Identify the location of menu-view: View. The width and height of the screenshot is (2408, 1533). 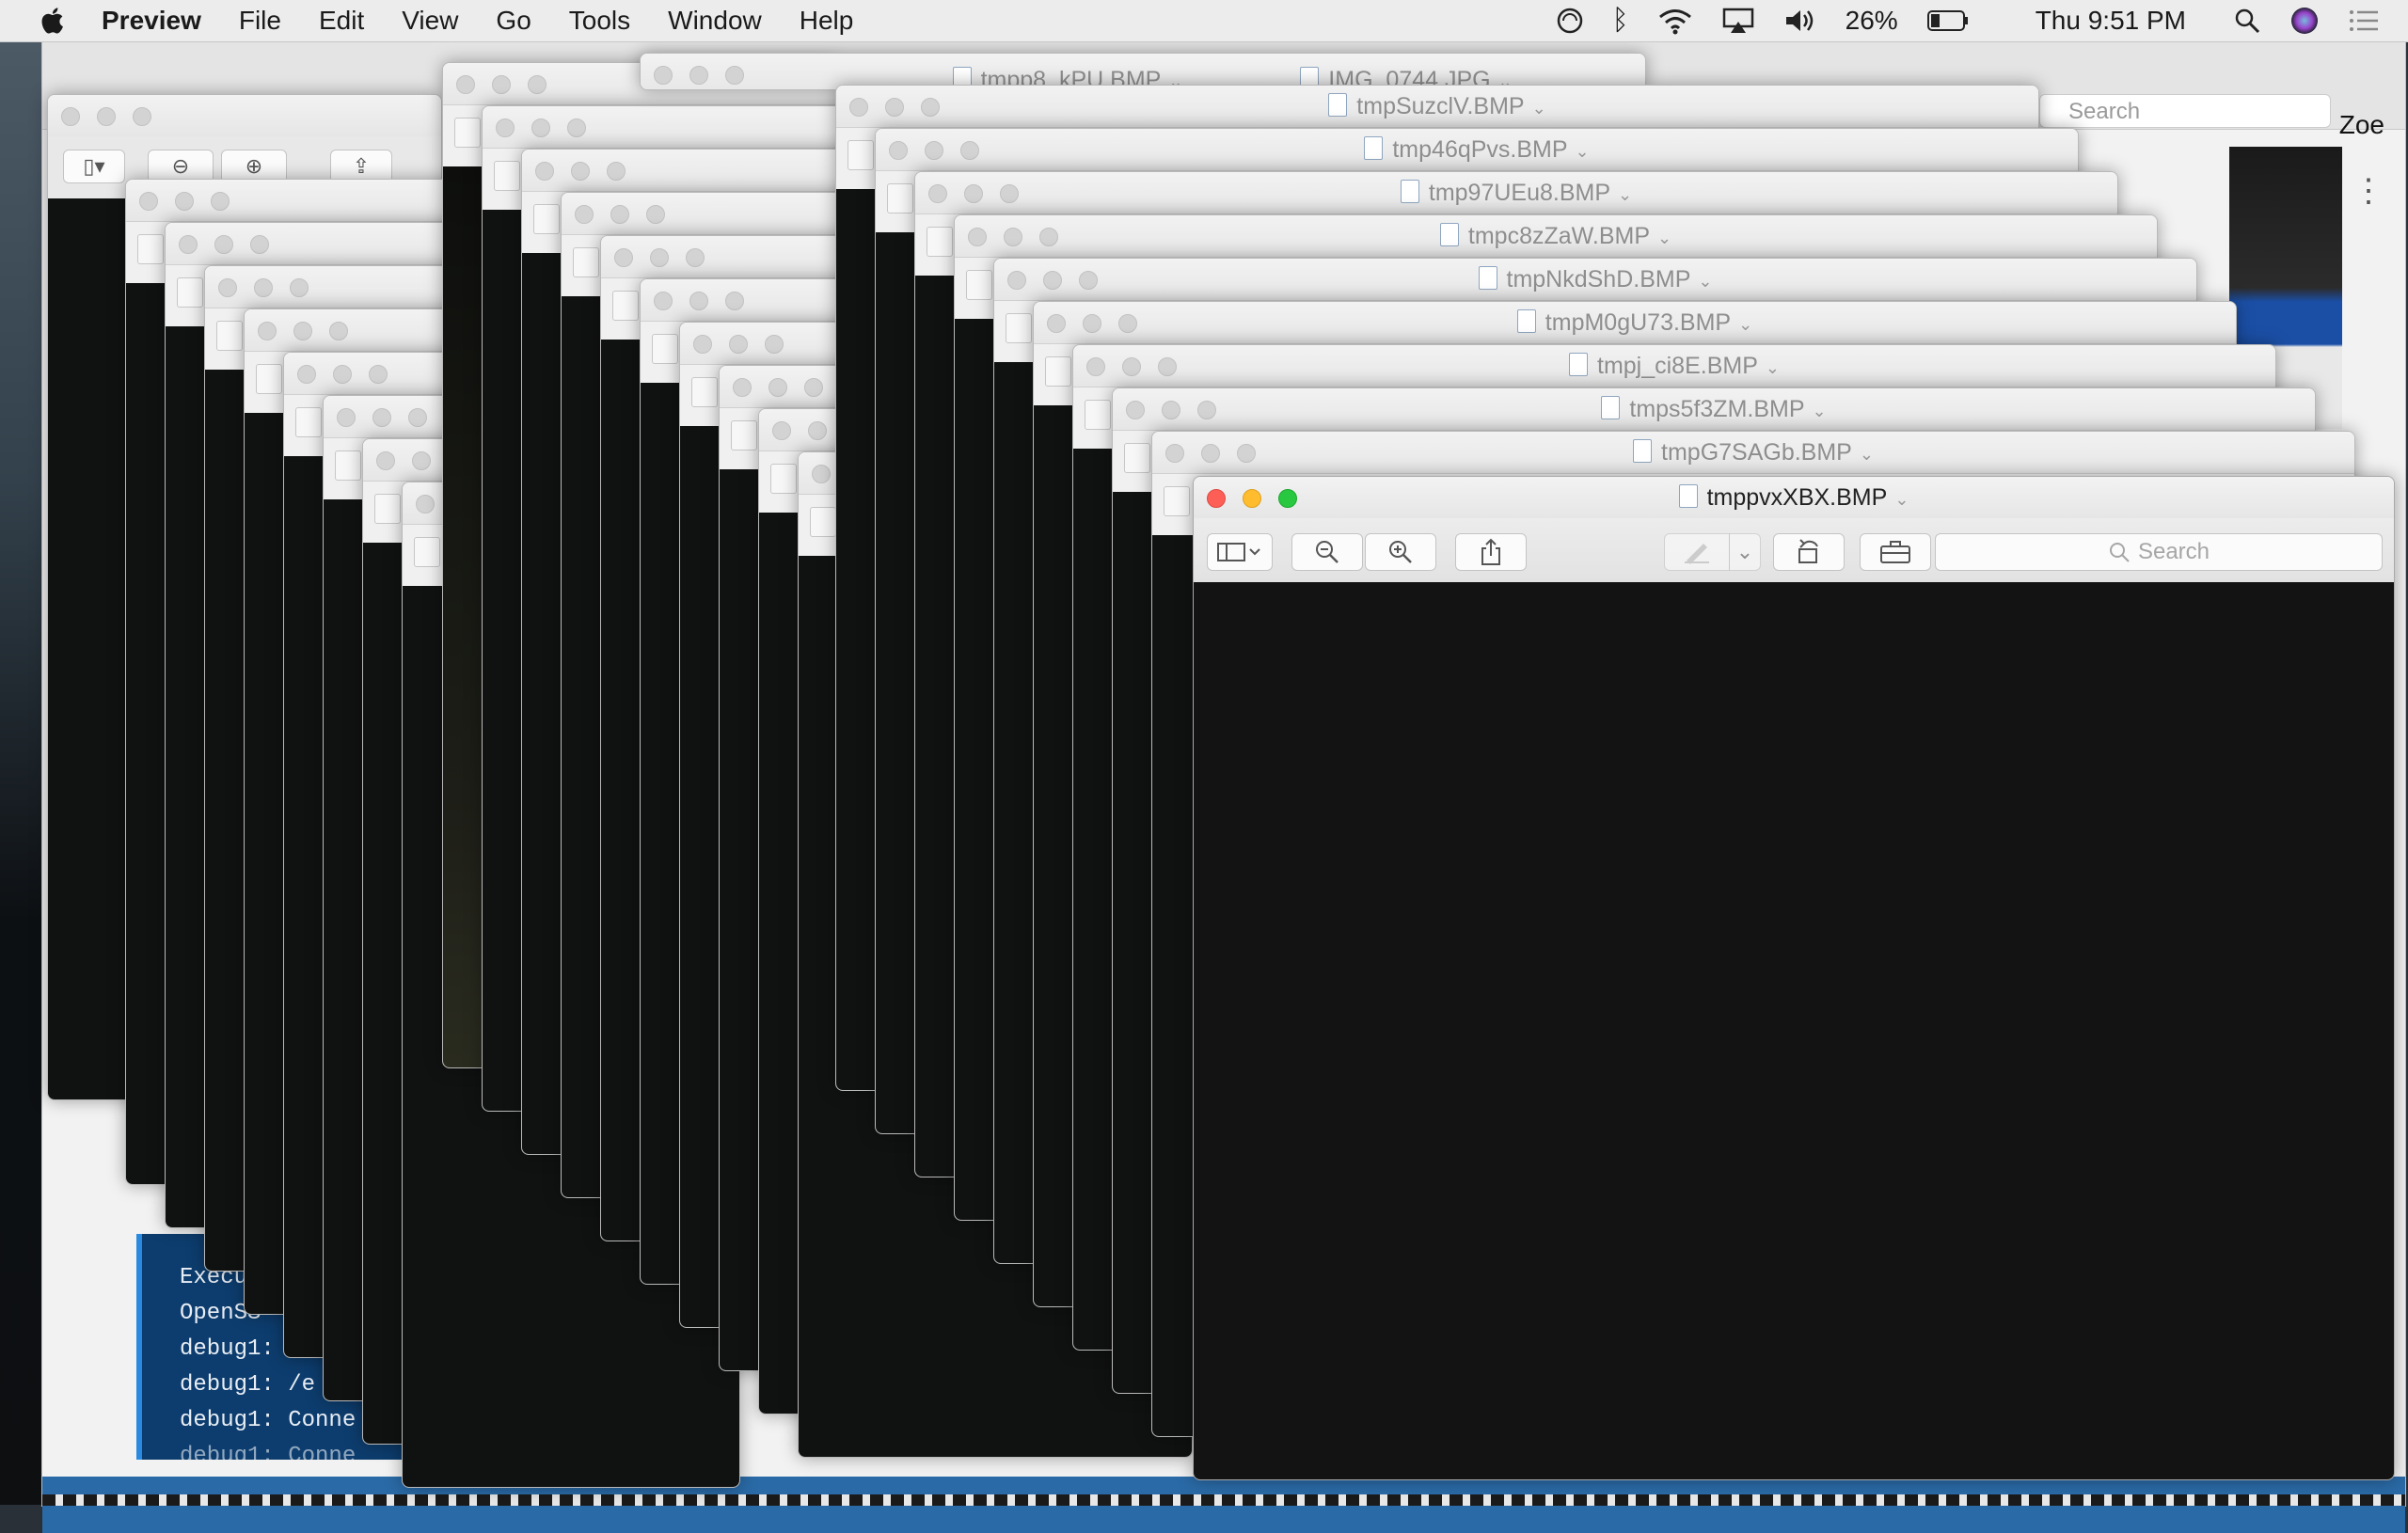
(430, 21).